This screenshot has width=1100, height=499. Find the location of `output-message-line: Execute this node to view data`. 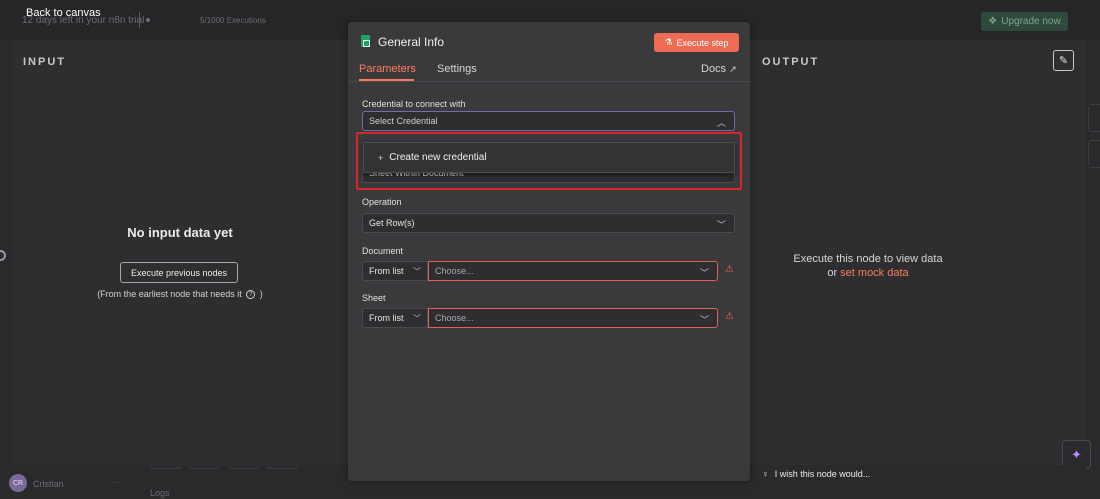

output-message-line: Execute this node to view data is located at coordinates (868, 259).